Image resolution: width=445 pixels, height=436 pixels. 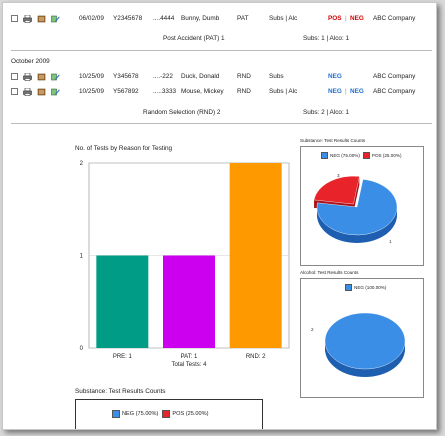 I want to click on alcohol-pie-chart: 2, so click(x=358, y=344).